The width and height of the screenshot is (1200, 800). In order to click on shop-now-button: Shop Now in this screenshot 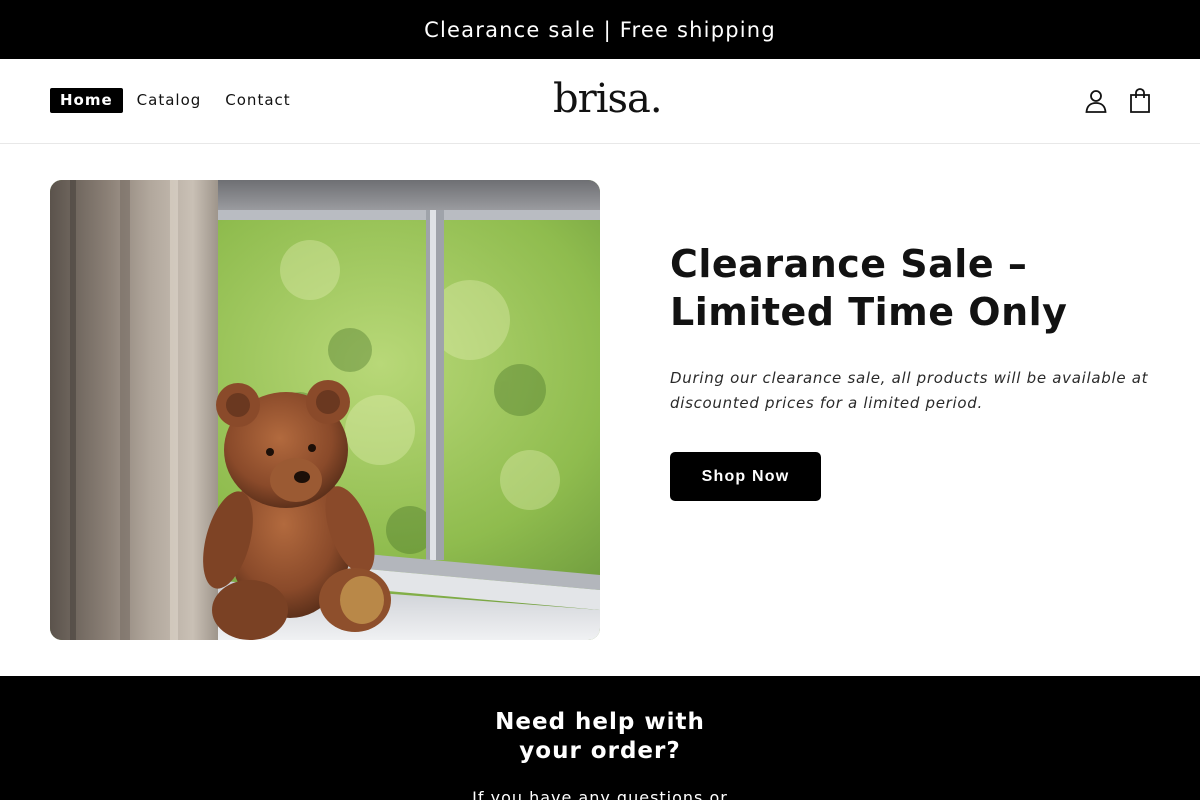, I will do `click(745, 476)`.